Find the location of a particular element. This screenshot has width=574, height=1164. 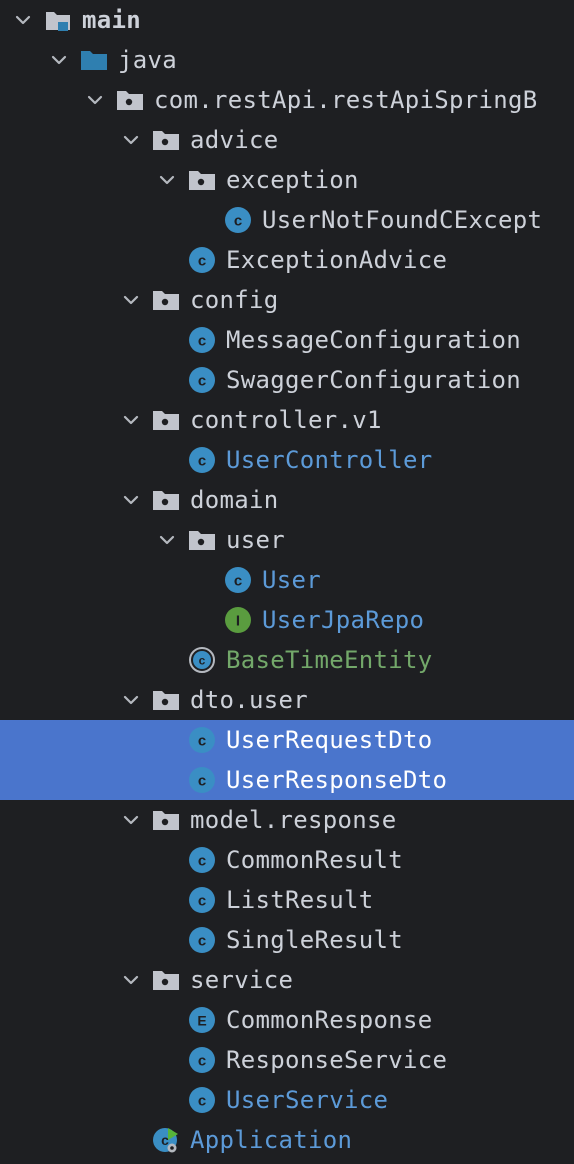

tree-item-label: MessageConfiguration is located at coordinates (373, 340).